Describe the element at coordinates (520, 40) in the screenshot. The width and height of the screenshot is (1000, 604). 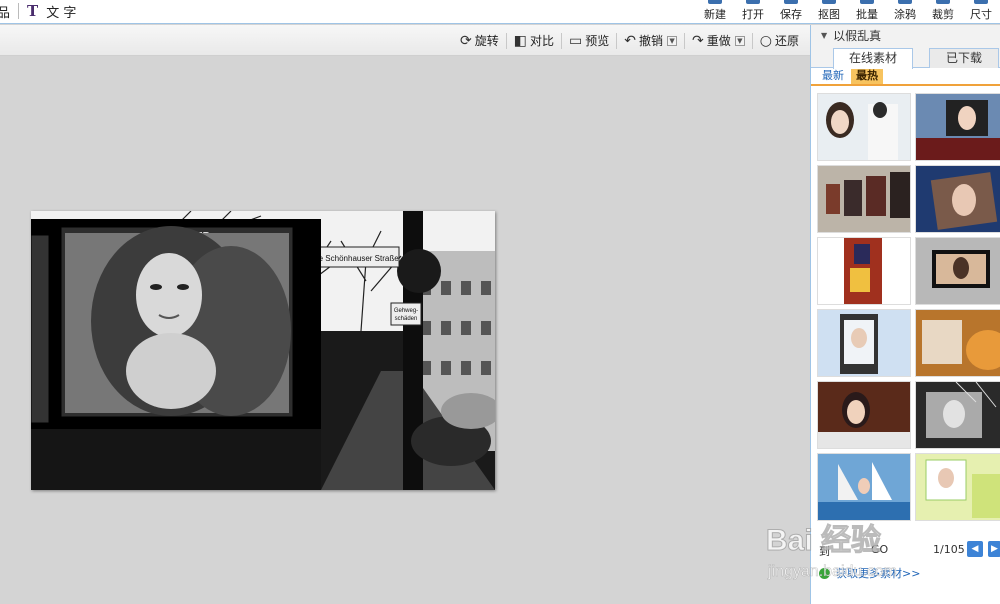
I see `contrast-icon: ◧` at that location.